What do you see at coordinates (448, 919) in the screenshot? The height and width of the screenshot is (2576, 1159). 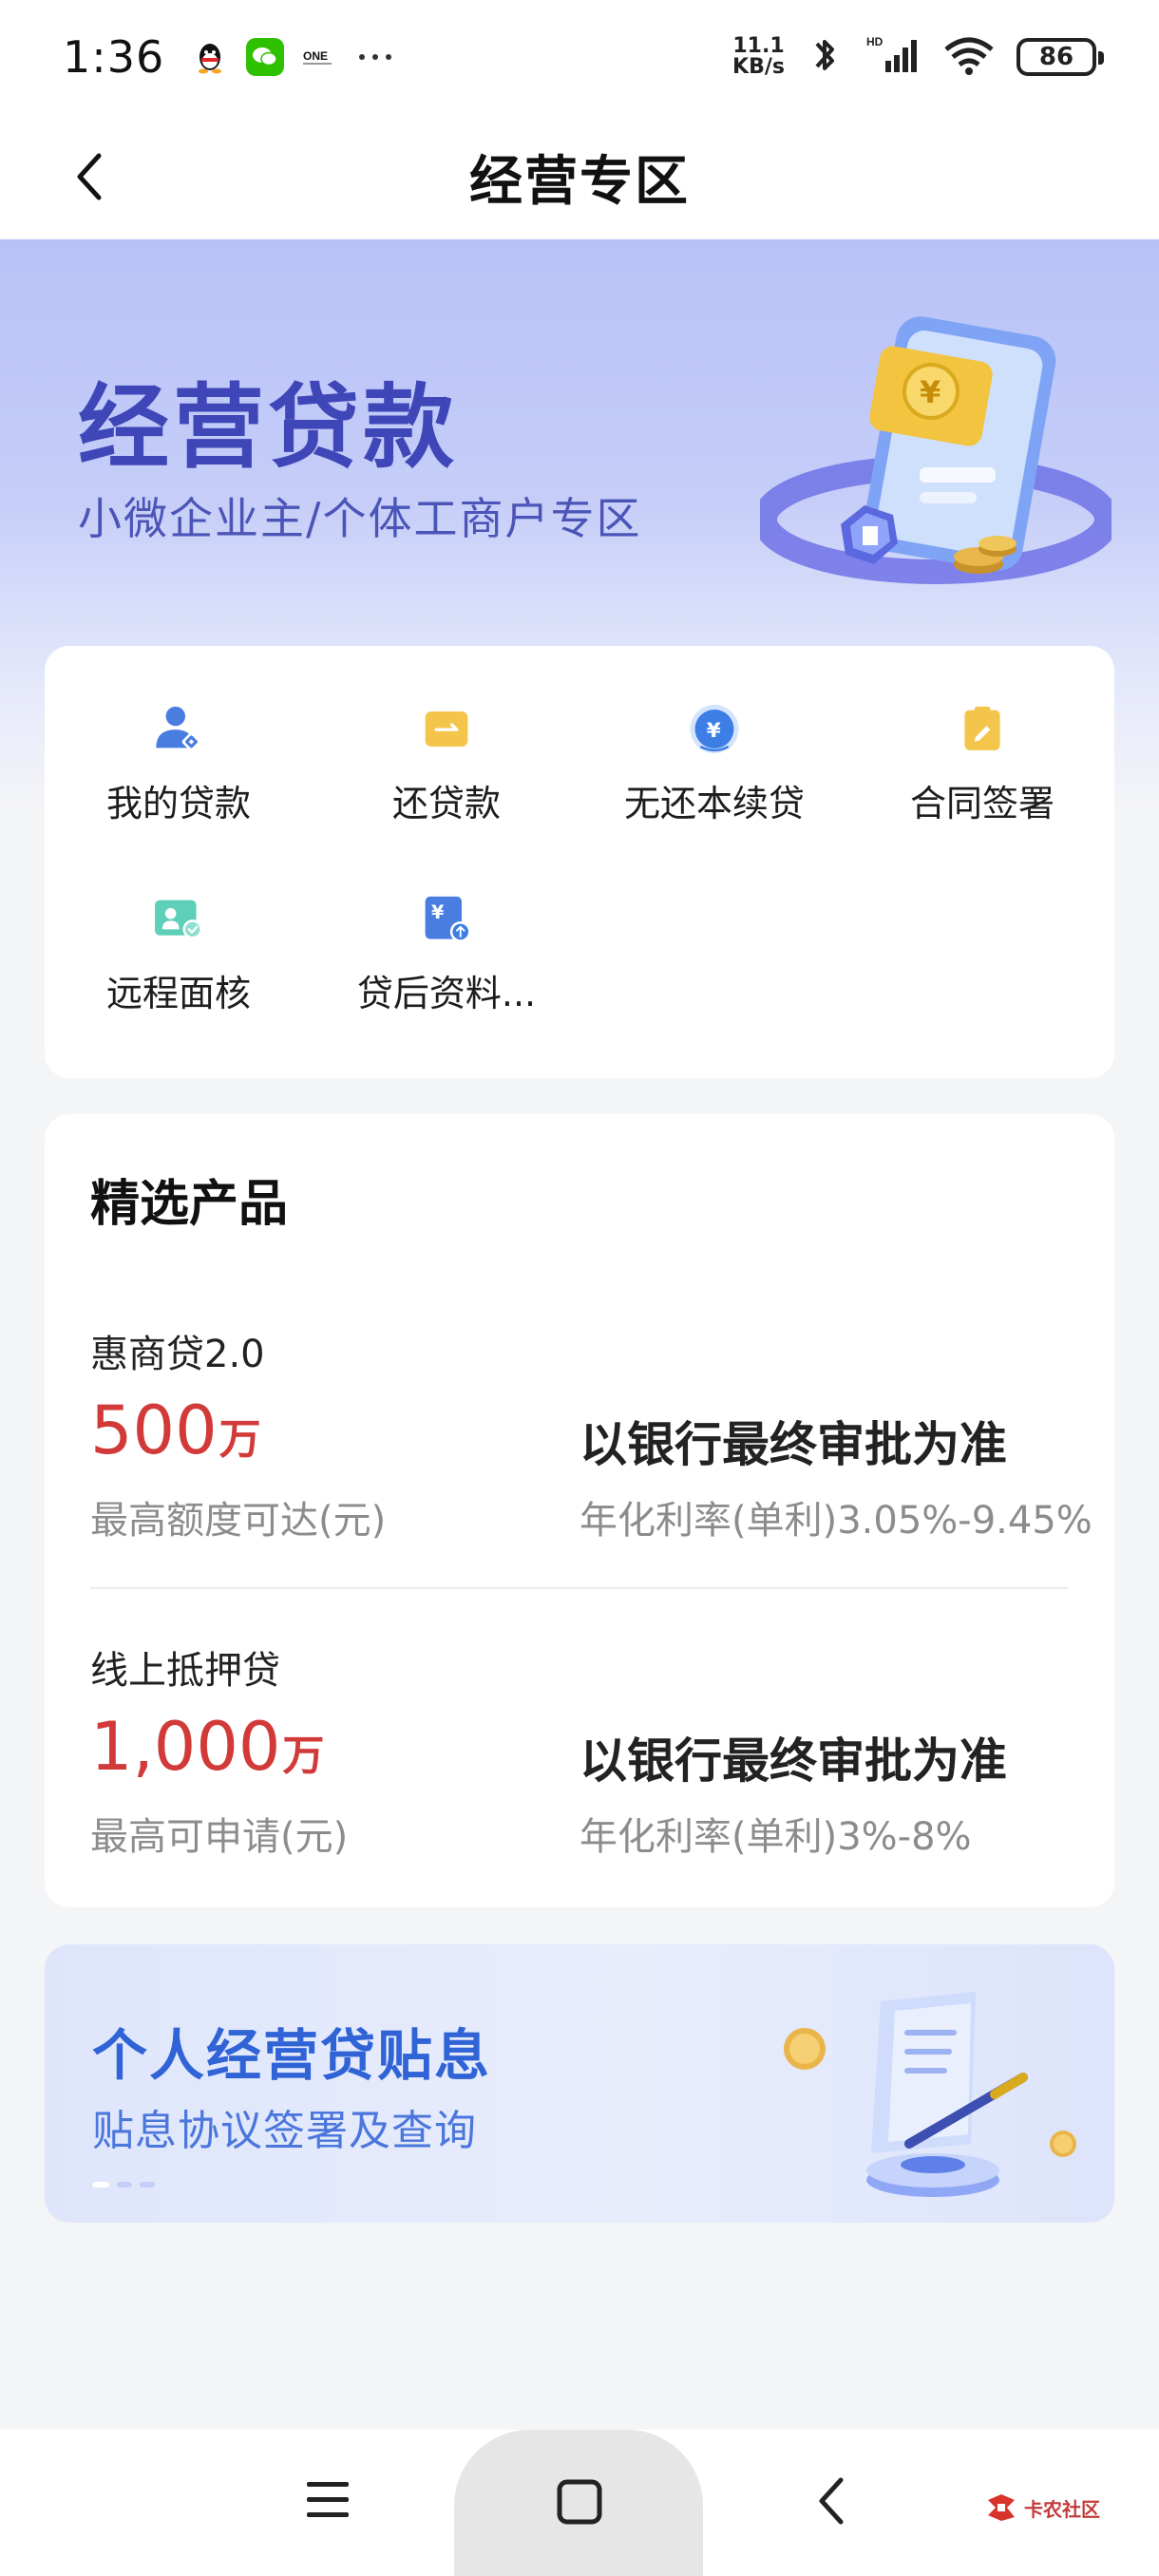 I see `upload-doc-icon: ¥` at bounding box center [448, 919].